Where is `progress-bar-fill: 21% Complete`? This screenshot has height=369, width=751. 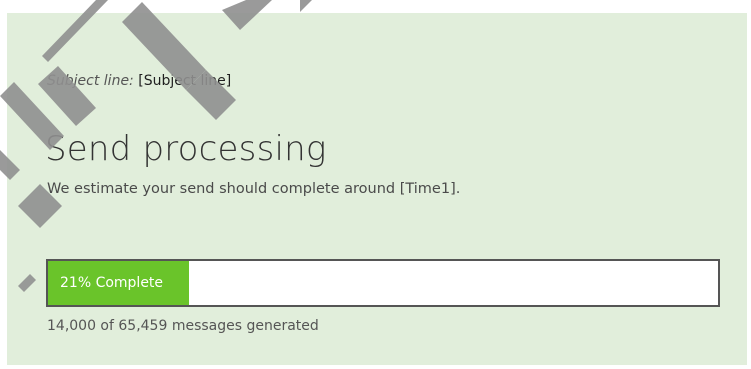 progress-bar-fill: 21% Complete is located at coordinates (118, 283).